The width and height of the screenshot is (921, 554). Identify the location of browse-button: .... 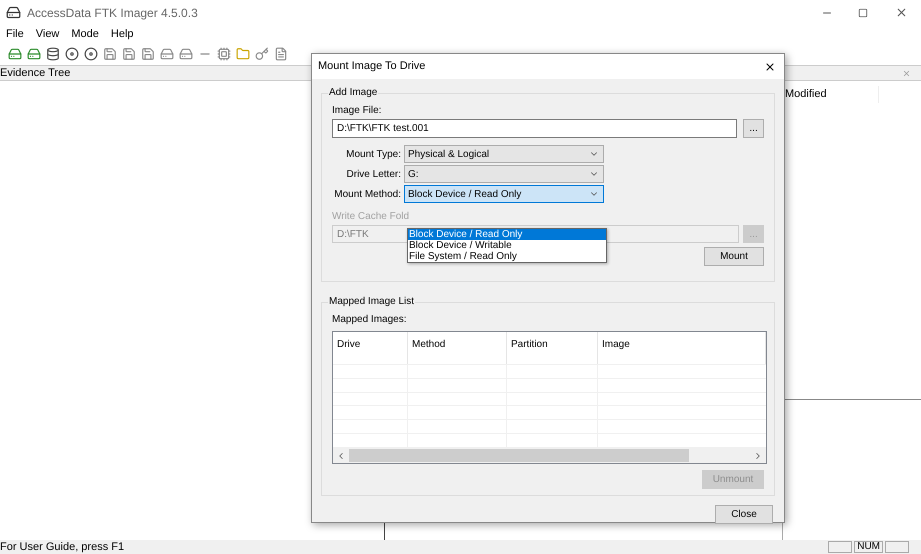
(753, 128).